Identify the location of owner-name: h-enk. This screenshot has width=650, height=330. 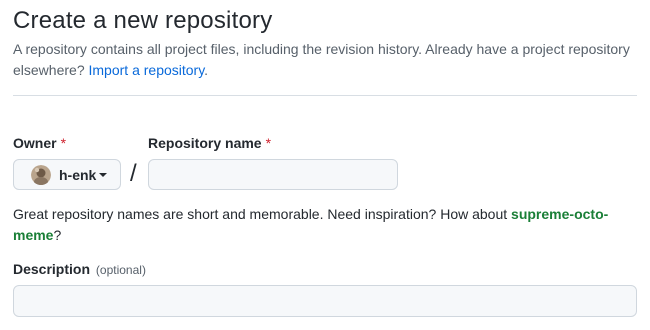
(78, 174).